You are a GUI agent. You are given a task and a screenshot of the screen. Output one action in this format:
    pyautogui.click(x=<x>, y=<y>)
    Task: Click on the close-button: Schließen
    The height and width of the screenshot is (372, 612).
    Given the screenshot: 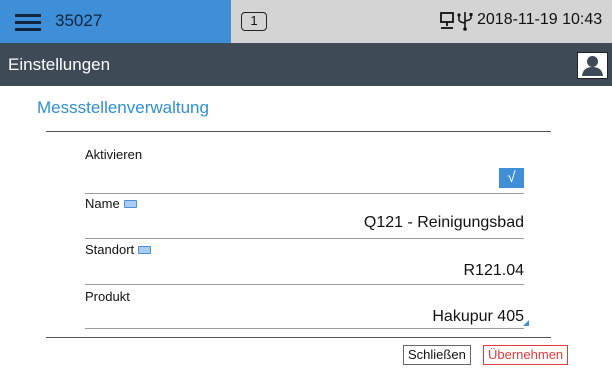 What is the action you would take?
    pyautogui.click(x=437, y=355)
    